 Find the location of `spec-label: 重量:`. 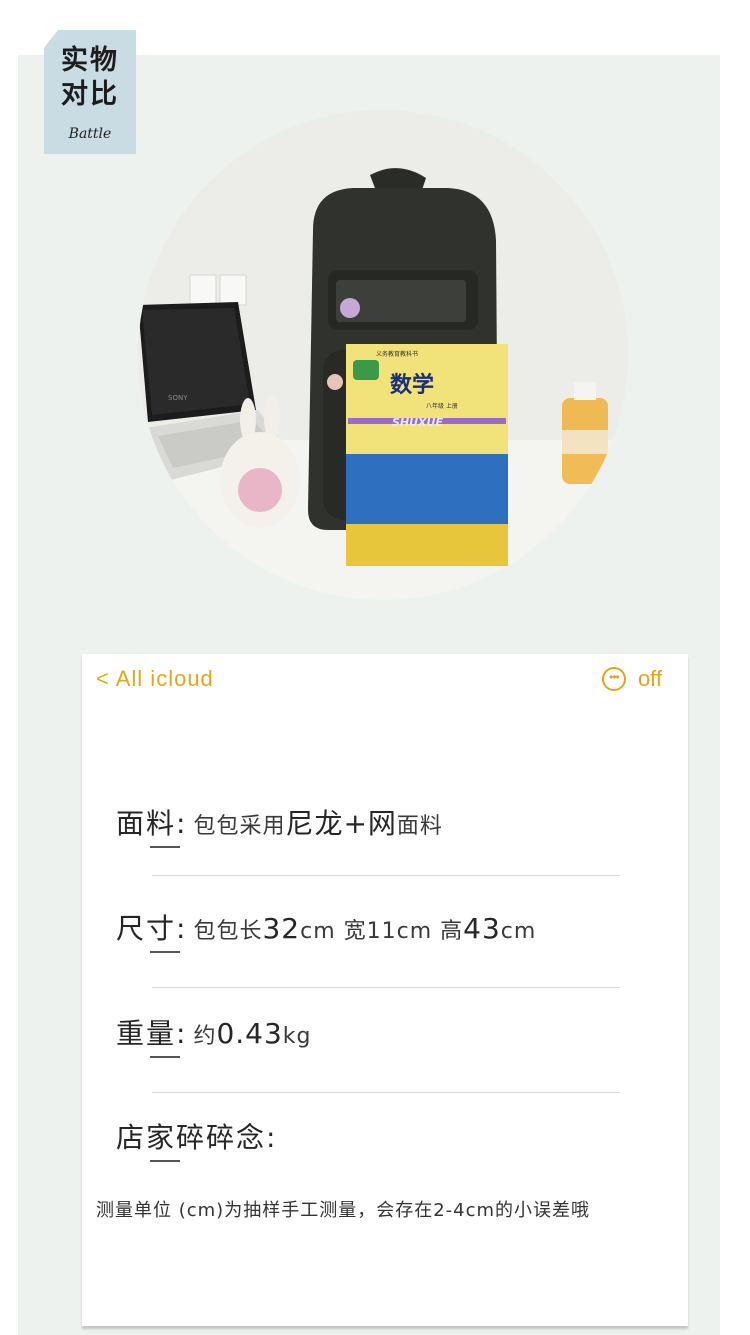

spec-label: 重量: is located at coordinates (151, 1035).